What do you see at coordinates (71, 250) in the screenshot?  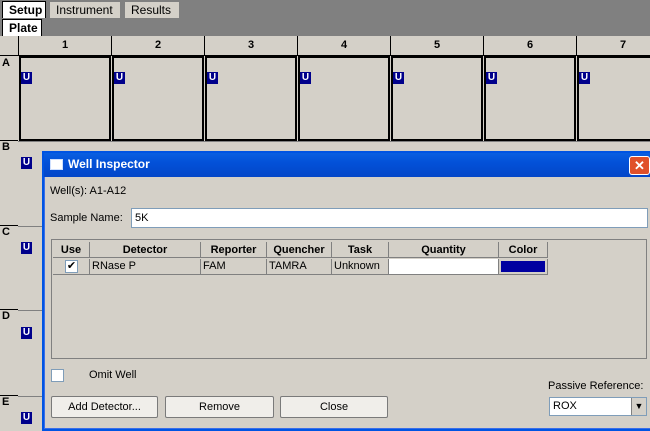 I see `table-header: Use` at bounding box center [71, 250].